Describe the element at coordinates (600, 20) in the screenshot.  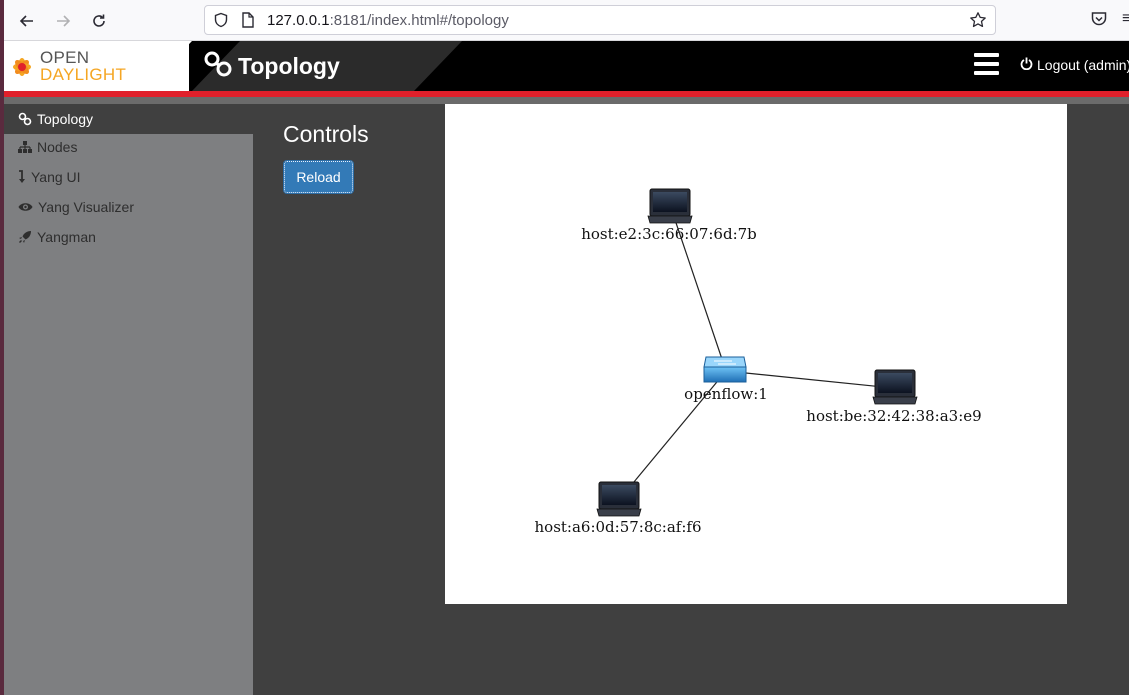
I see `url-bar: 127.0.0.1:8181/index.html#/topology` at that location.